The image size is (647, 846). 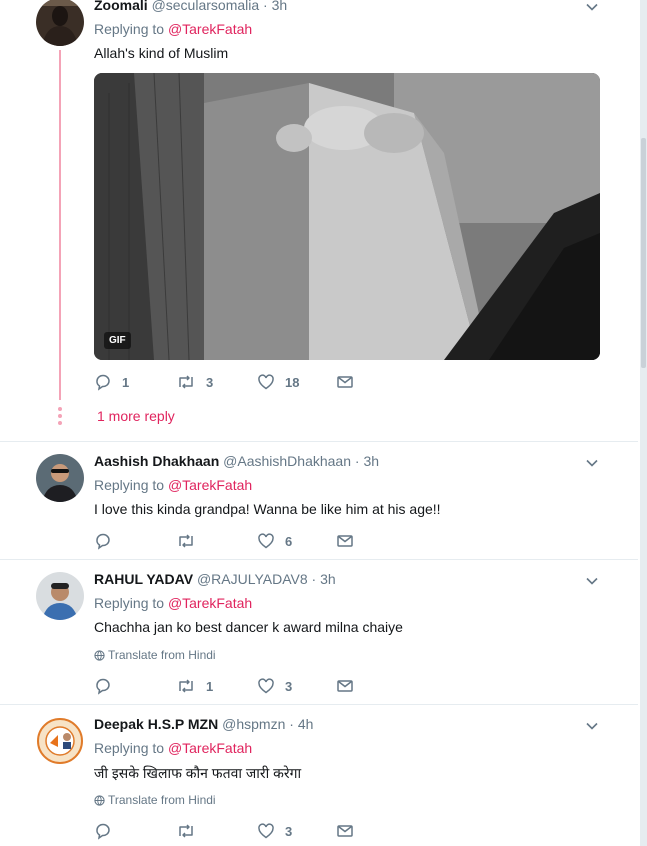 What do you see at coordinates (194, 382) in the screenshot?
I see `retweet-button: 3` at bounding box center [194, 382].